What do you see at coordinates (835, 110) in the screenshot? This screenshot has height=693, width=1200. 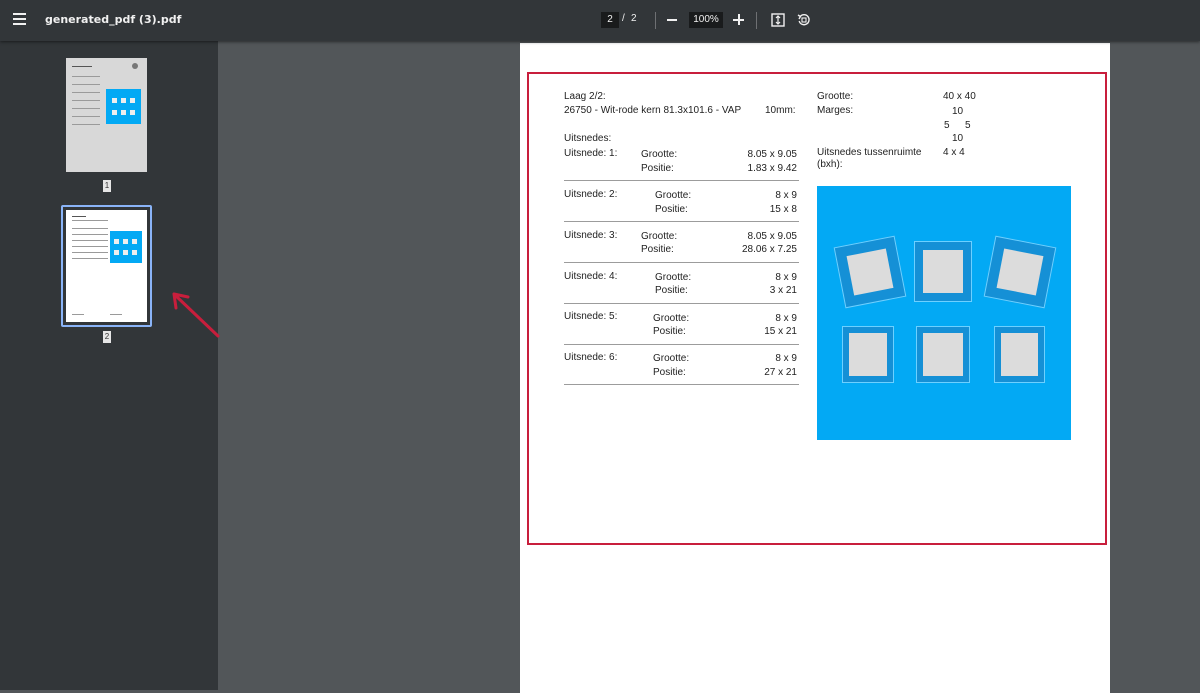 I see `margins-label: Marges:` at bounding box center [835, 110].